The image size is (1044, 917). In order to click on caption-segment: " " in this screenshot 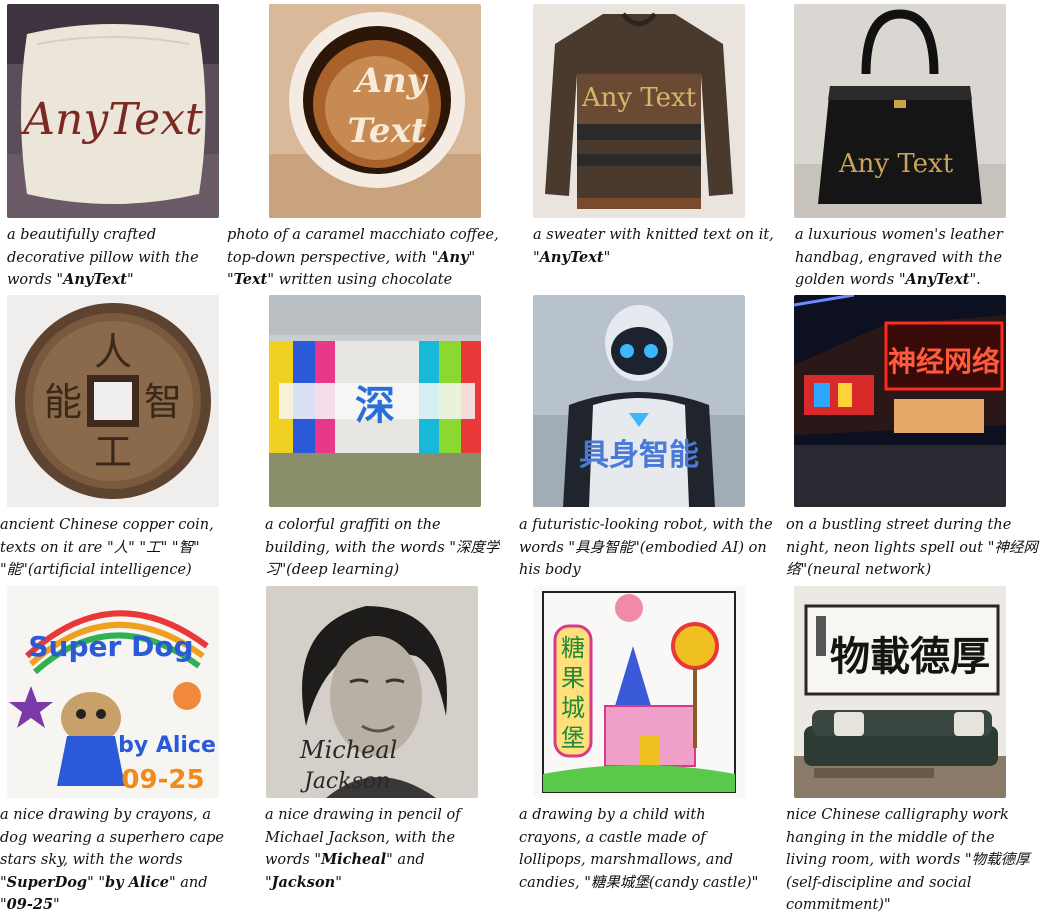, I will do `click(96, 882)`.